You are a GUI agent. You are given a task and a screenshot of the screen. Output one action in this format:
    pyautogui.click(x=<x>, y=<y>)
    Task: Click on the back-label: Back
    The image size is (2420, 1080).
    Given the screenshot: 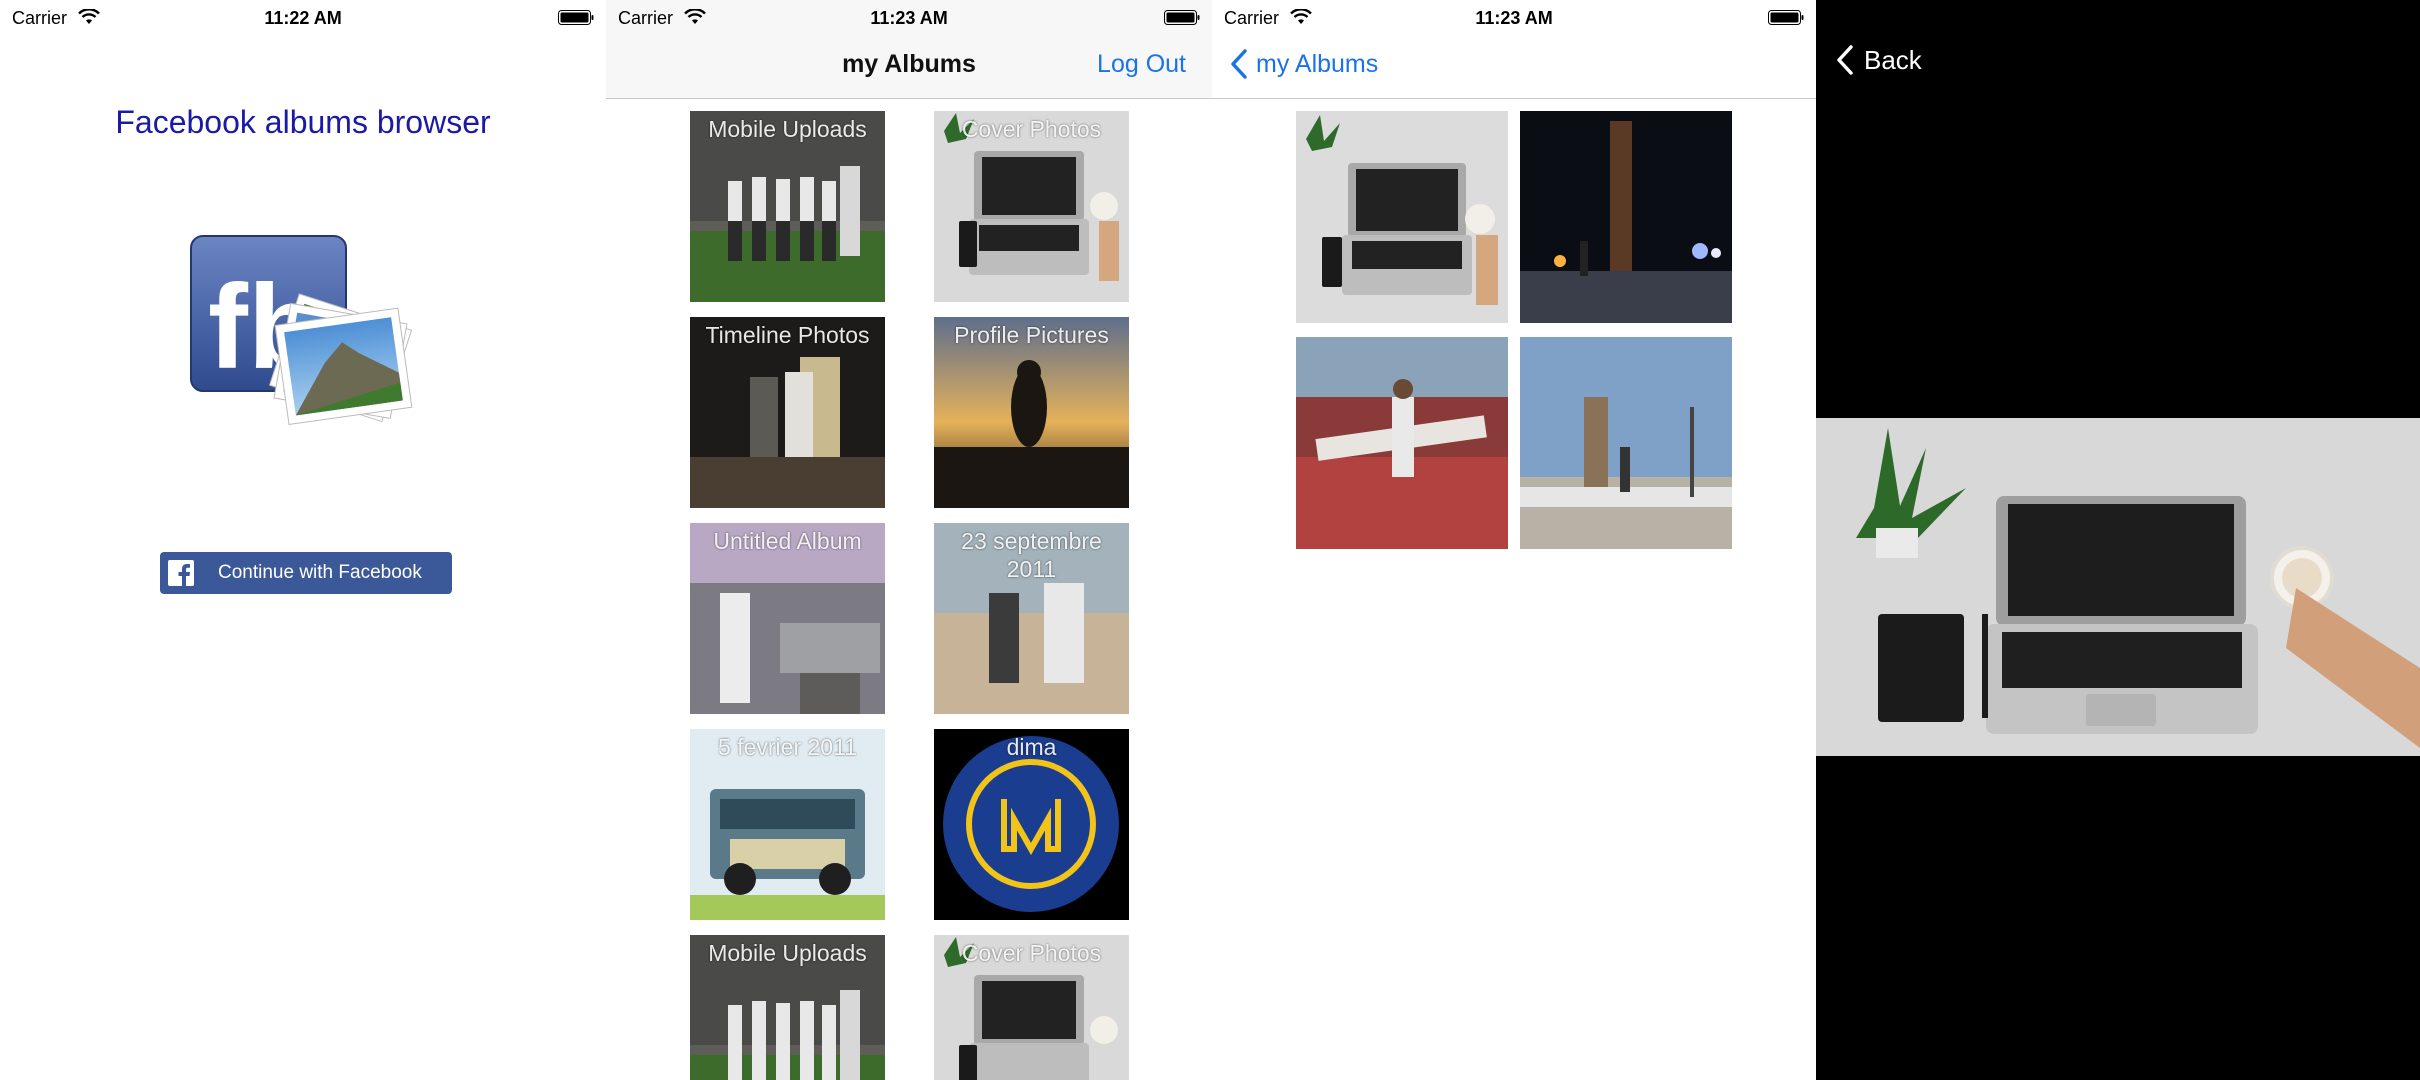 What is the action you would take?
    pyautogui.click(x=1893, y=59)
    